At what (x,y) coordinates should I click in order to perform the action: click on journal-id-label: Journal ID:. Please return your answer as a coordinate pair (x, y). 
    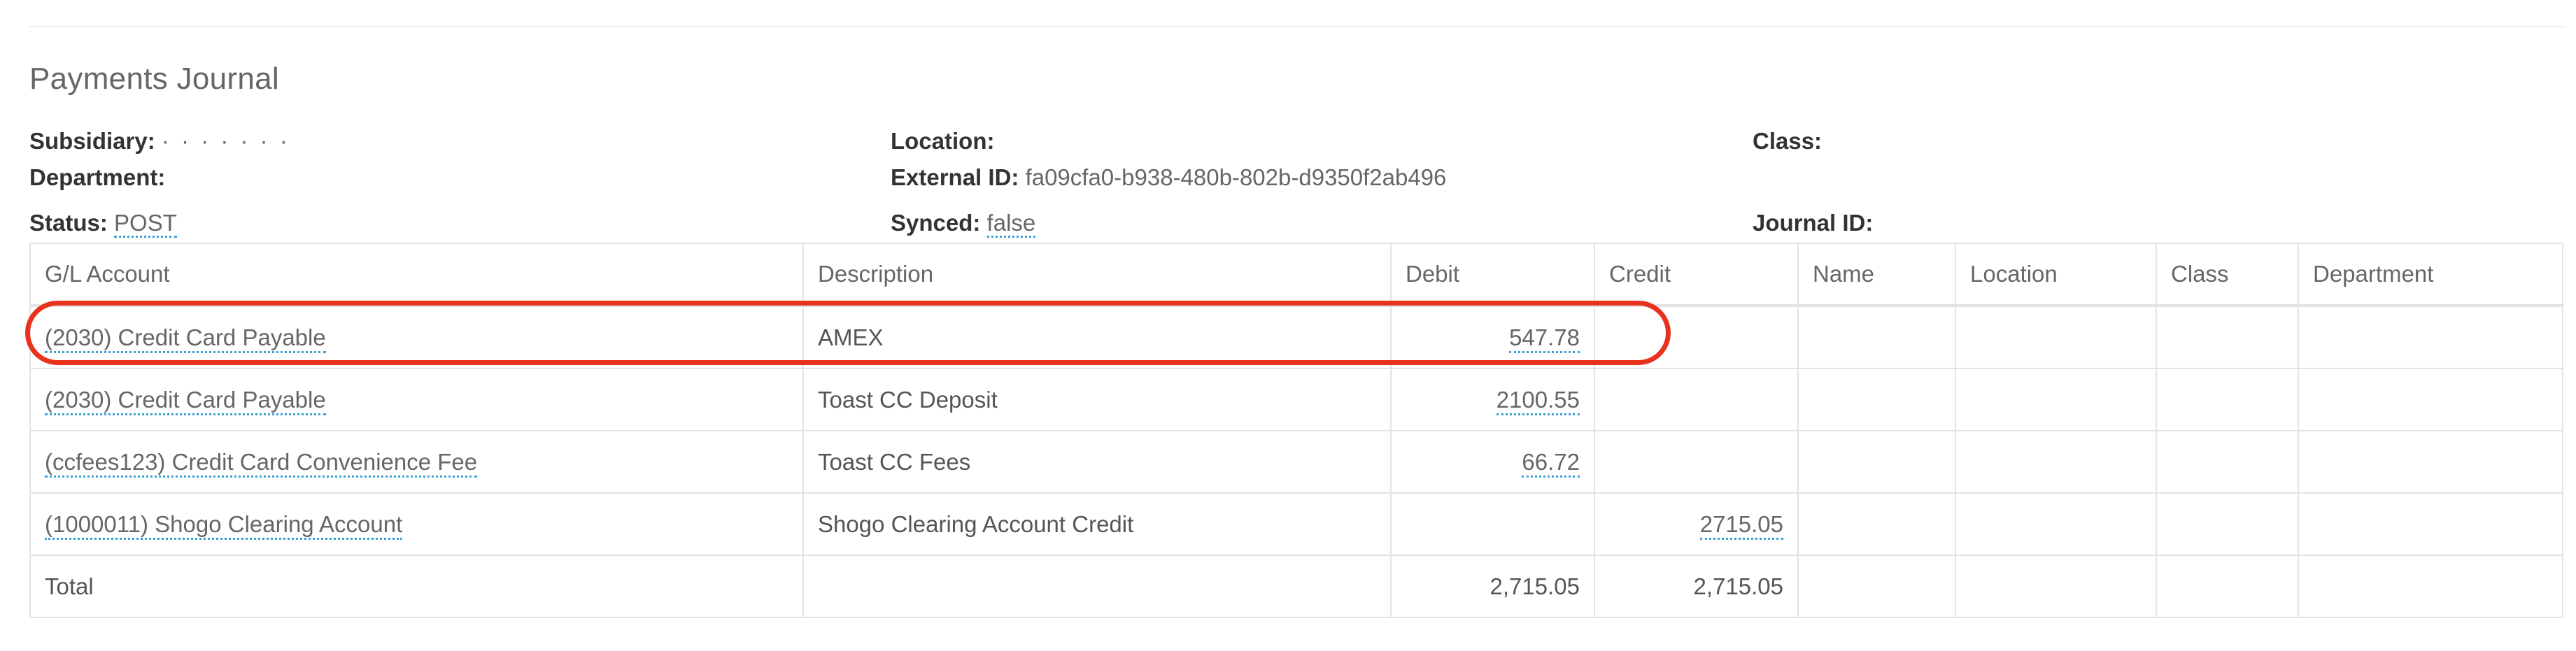
    Looking at the image, I should click on (1813, 223).